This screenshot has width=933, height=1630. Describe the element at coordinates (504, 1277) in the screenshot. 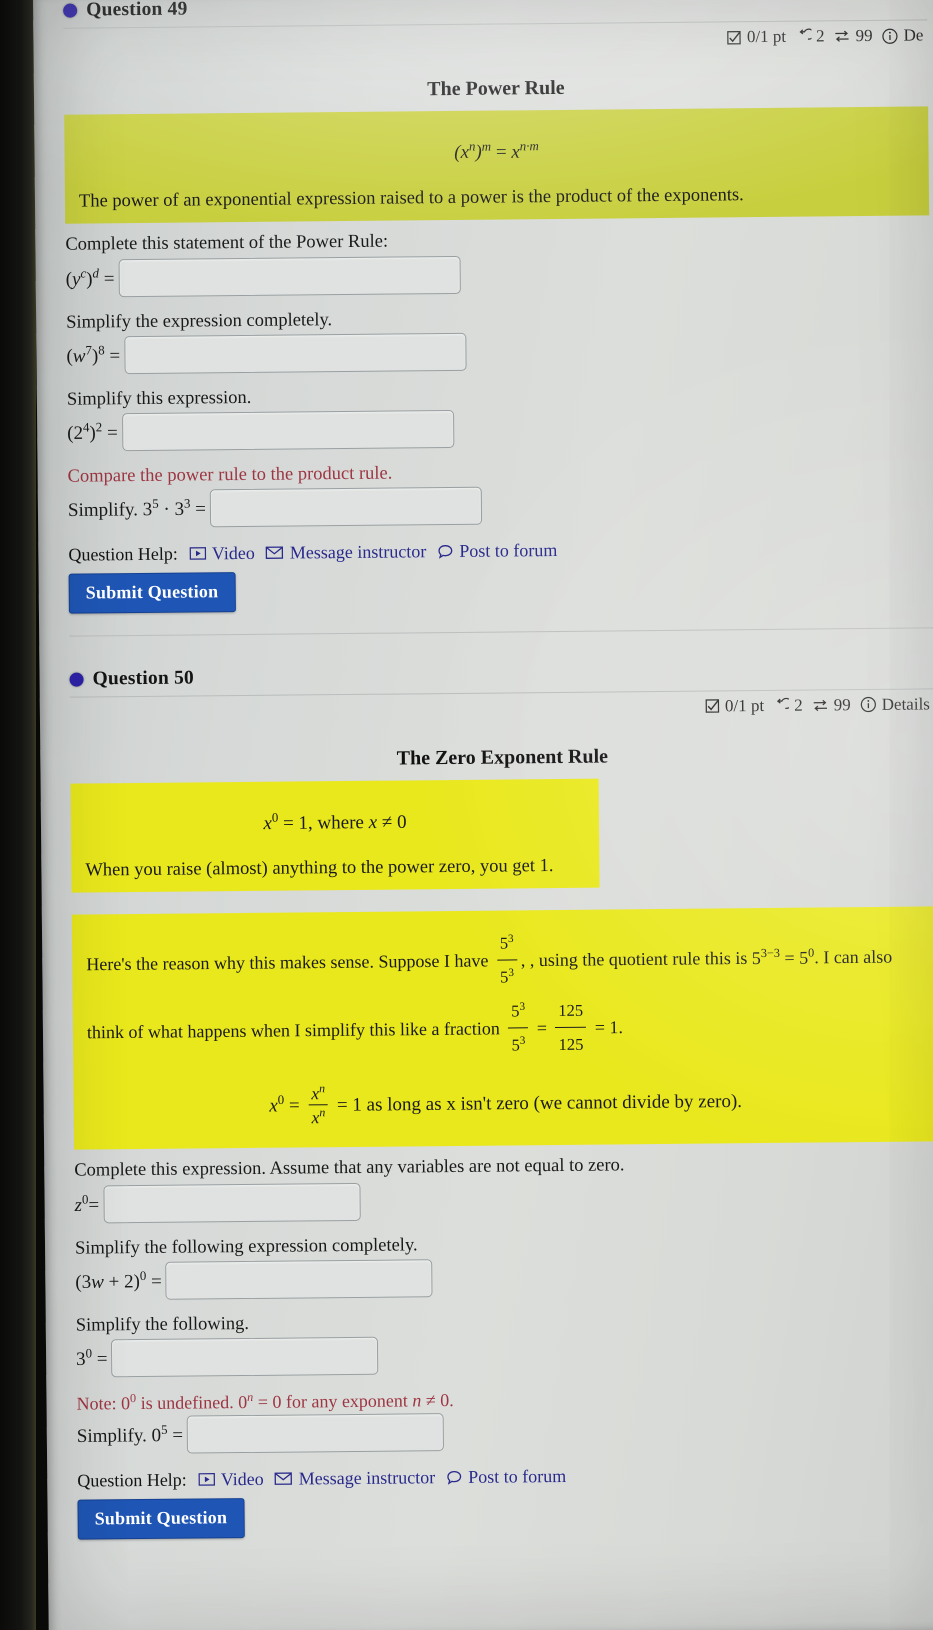

I see `answer-row-6: (3w + 2)0 =` at that location.